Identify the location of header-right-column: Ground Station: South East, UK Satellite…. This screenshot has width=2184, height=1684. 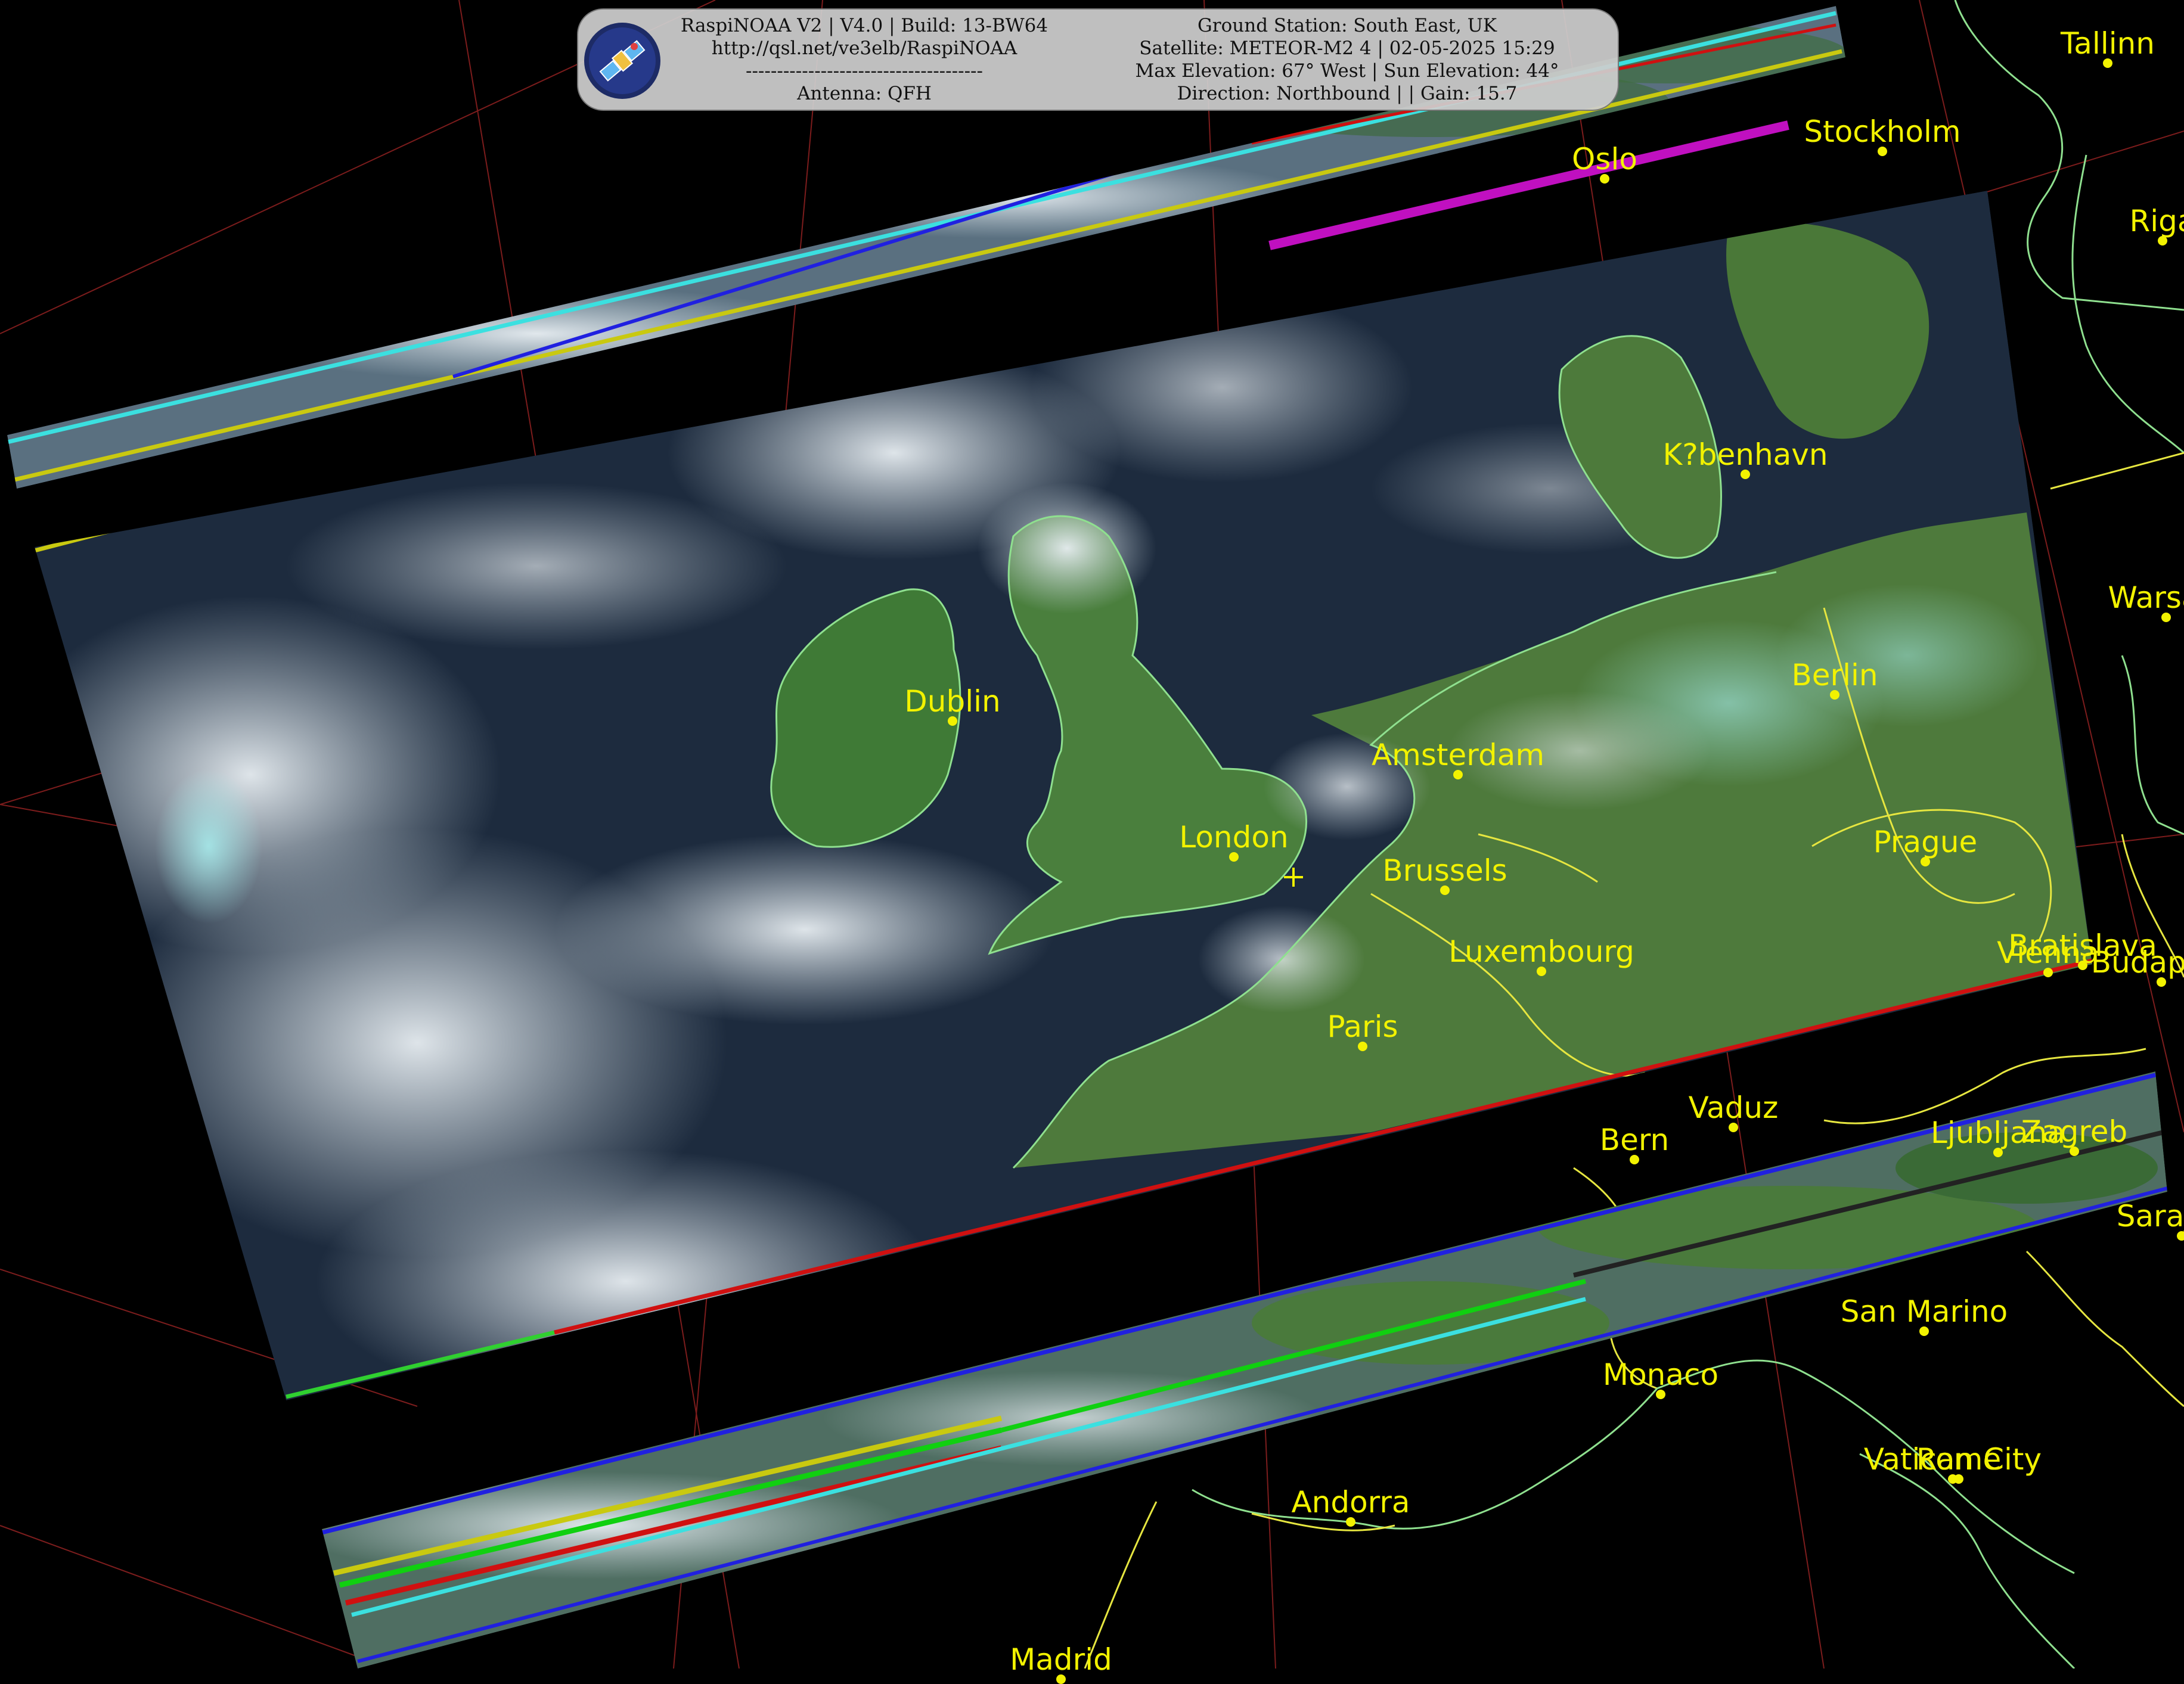
(1347, 59).